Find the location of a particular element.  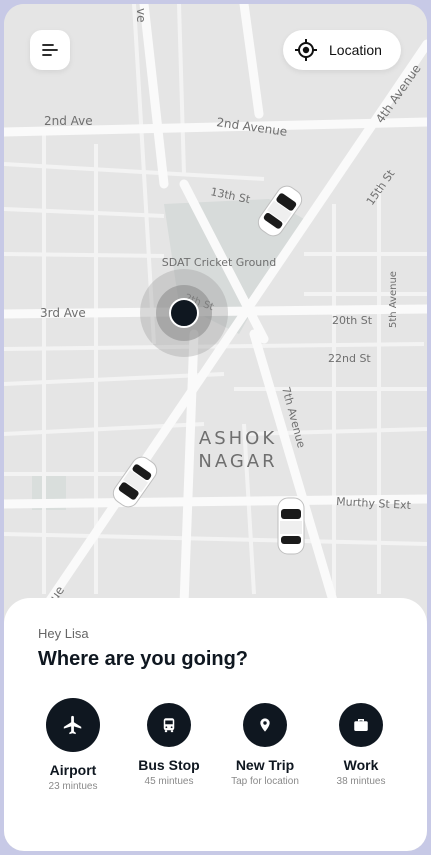

street-label: 3rd Ave is located at coordinates (63, 313).